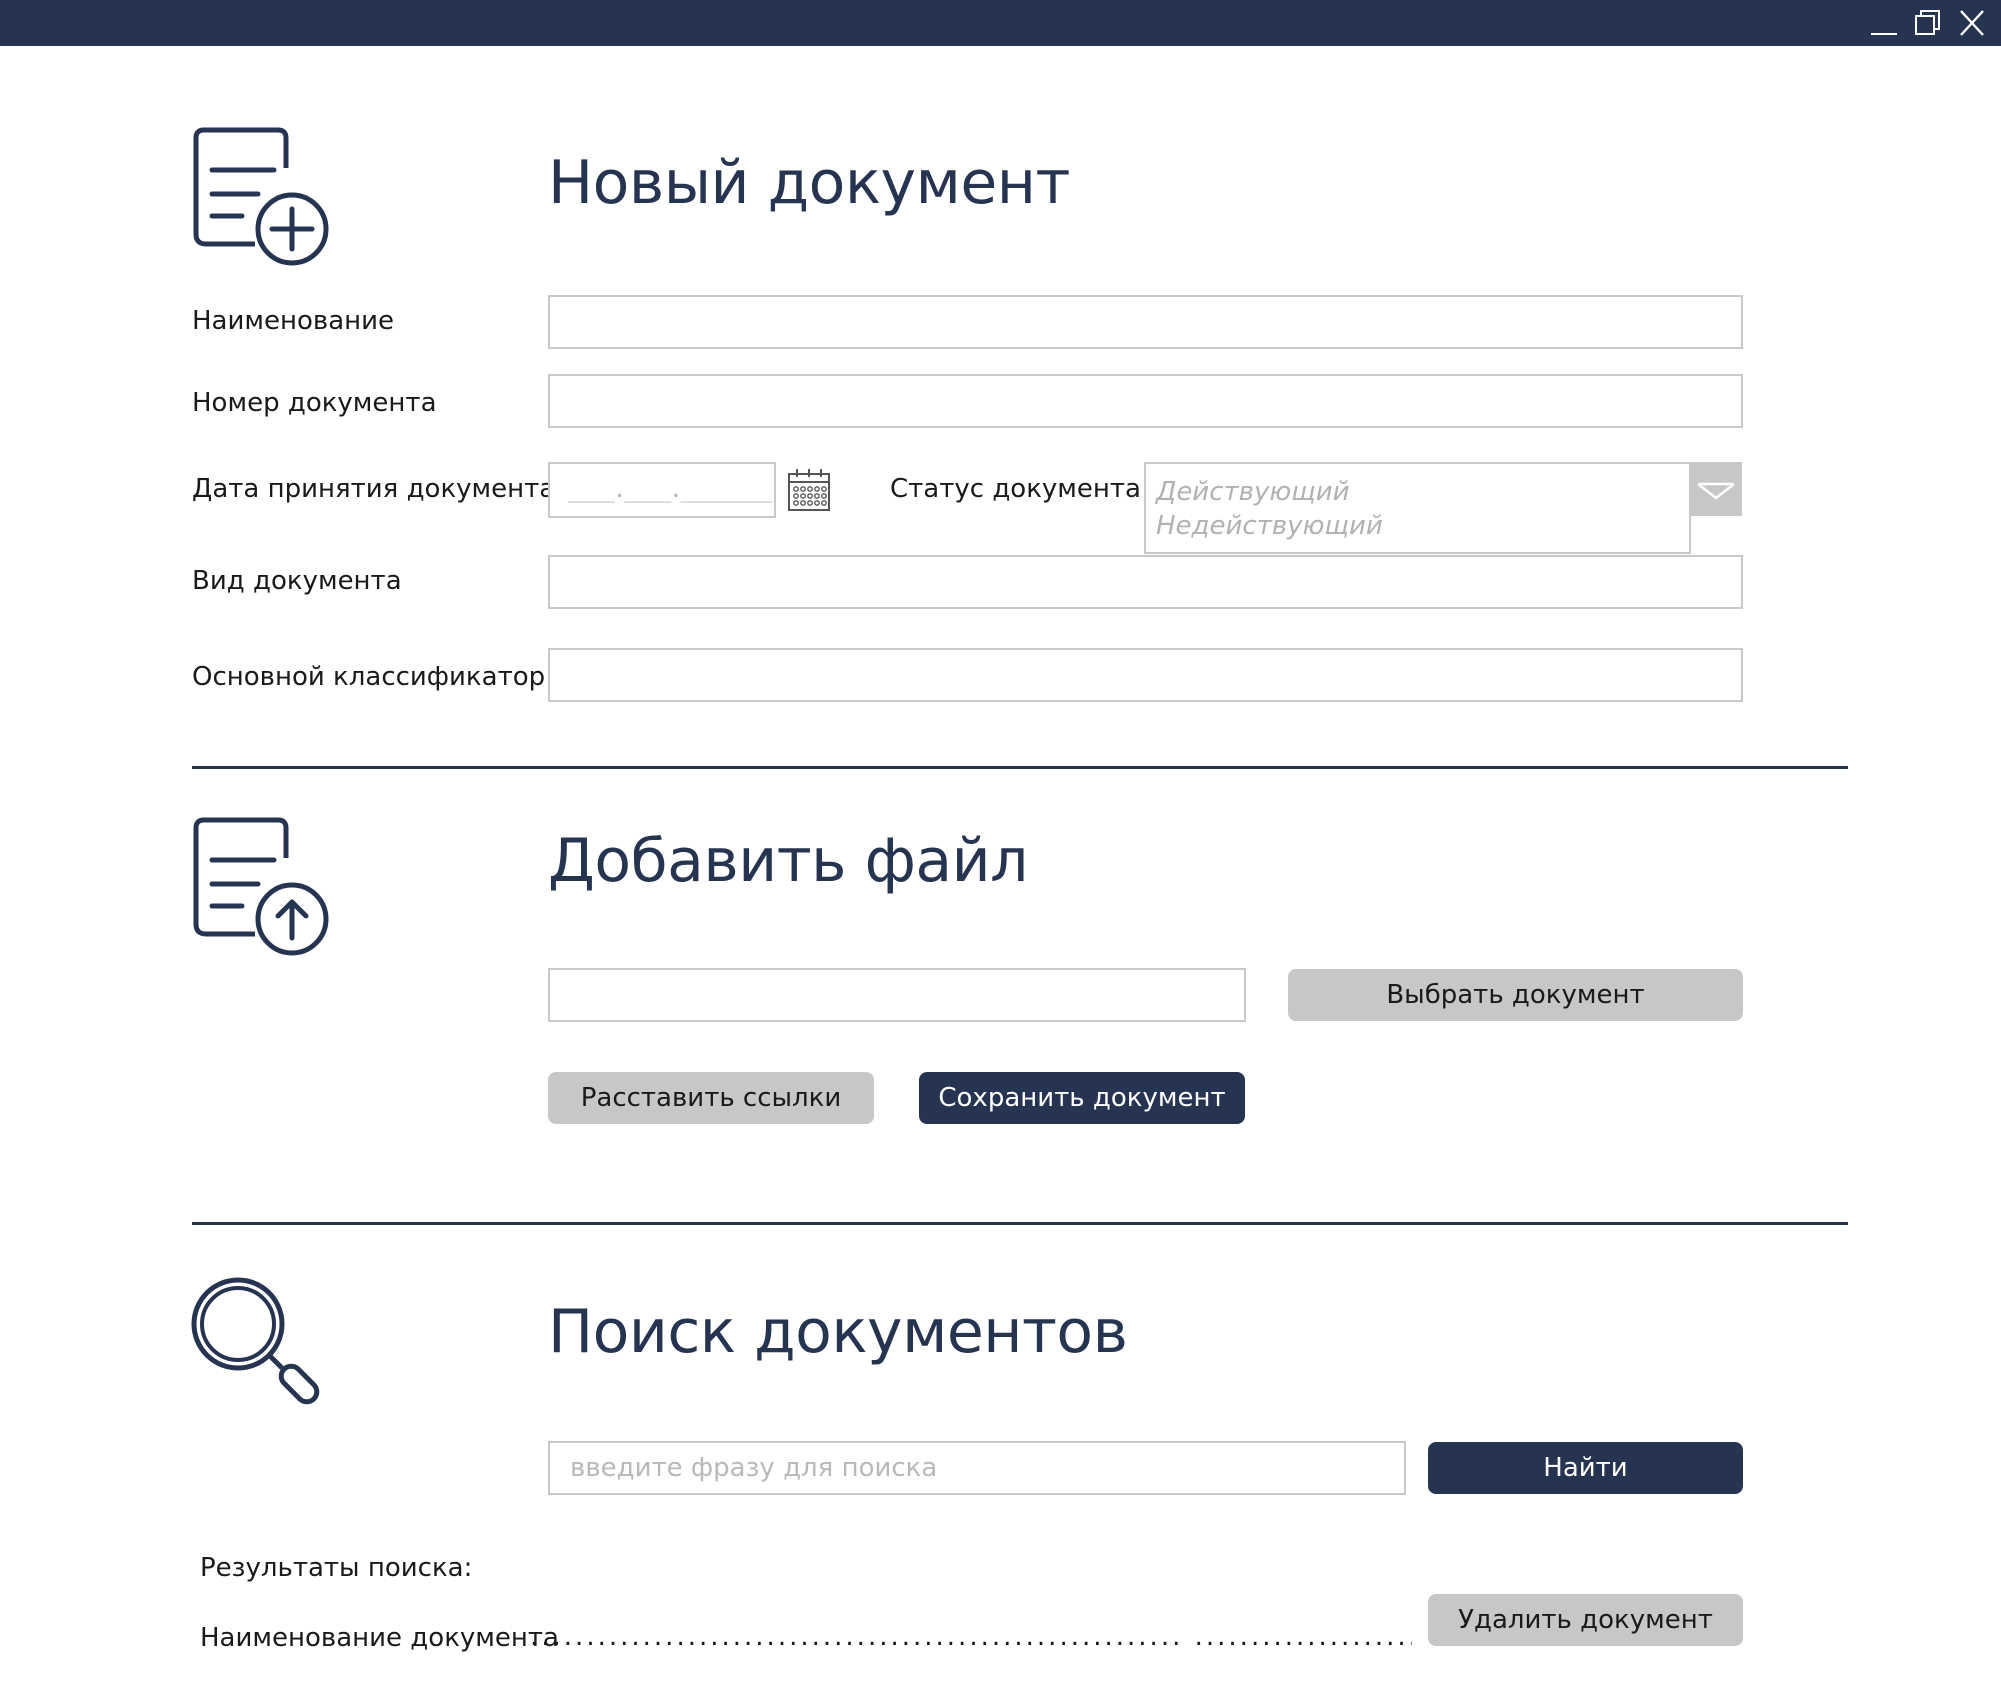 Image resolution: width=2001 pixels, height=1697 pixels. What do you see at coordinates (1145, 582) in the screenshot?
I see `type-input` at bounding box center [1145, 582].